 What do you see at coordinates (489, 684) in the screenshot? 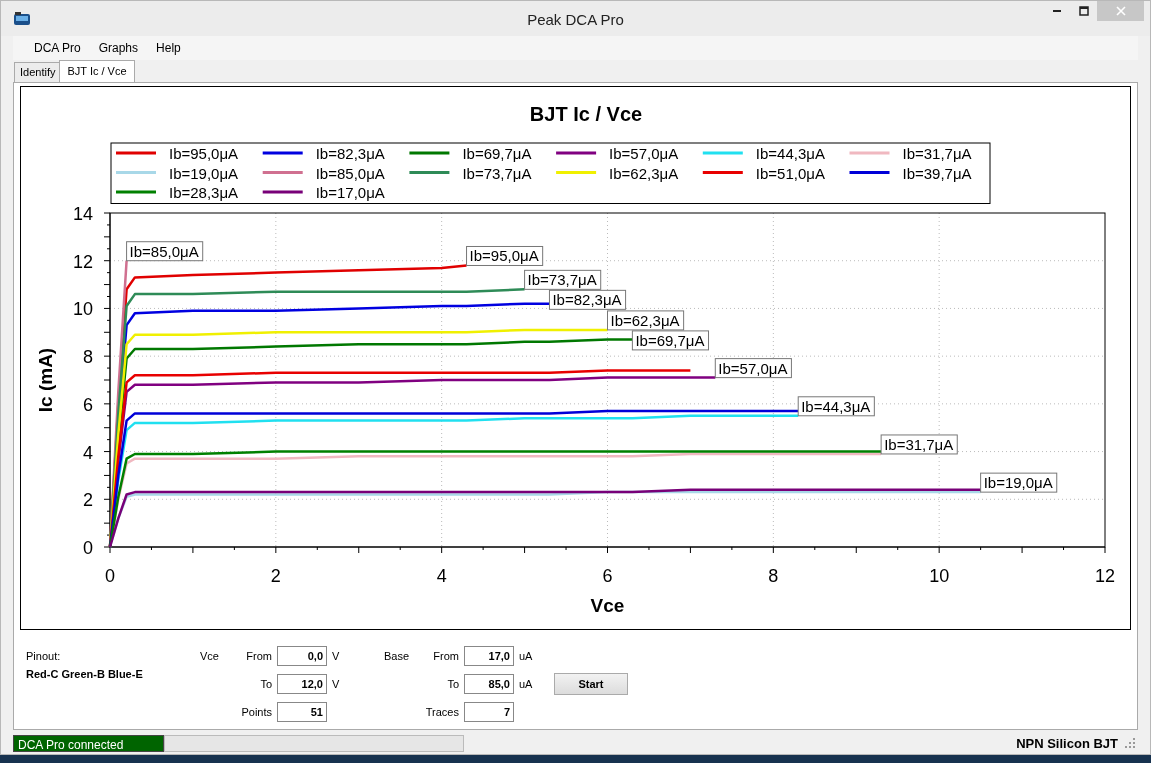
I see `input-field: 85,0` at bounding box center [489, 684].